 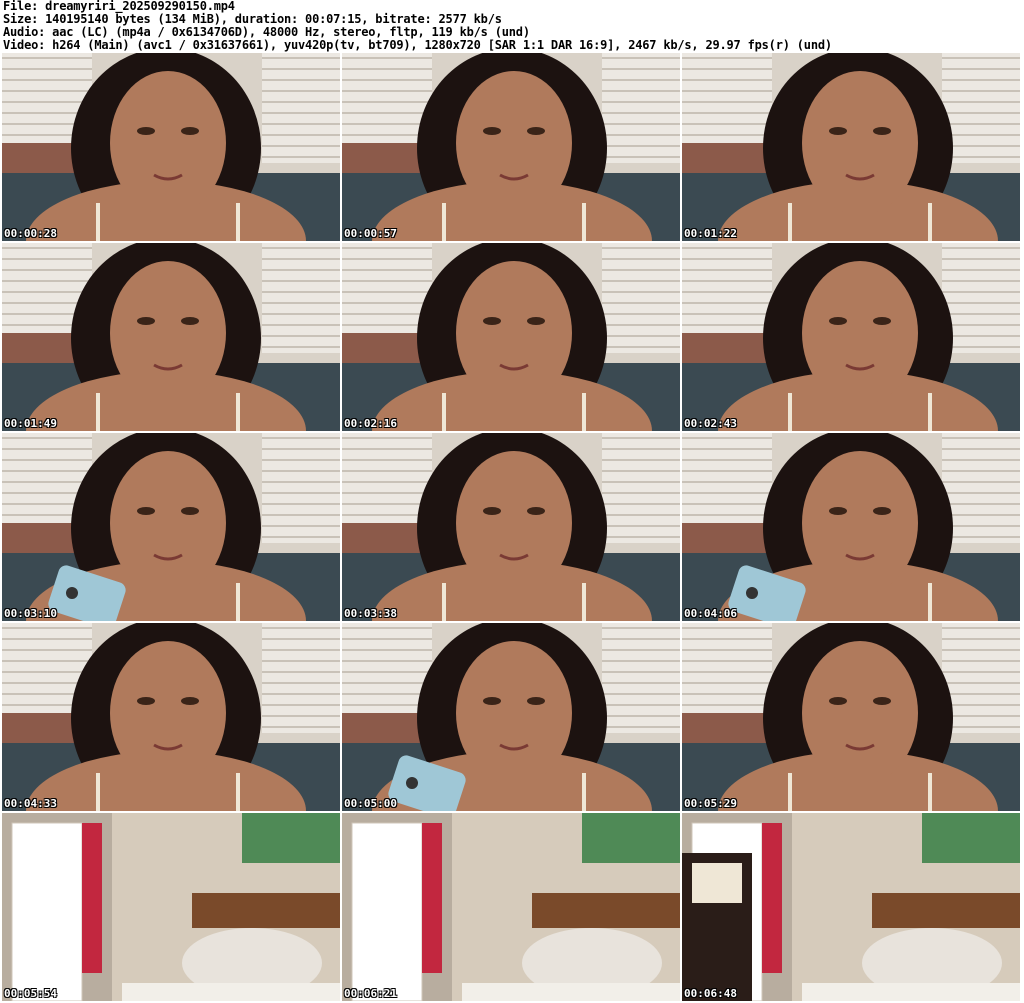 I want to click on timestamp-label: 00:00:28, so click(x=30, y=233).